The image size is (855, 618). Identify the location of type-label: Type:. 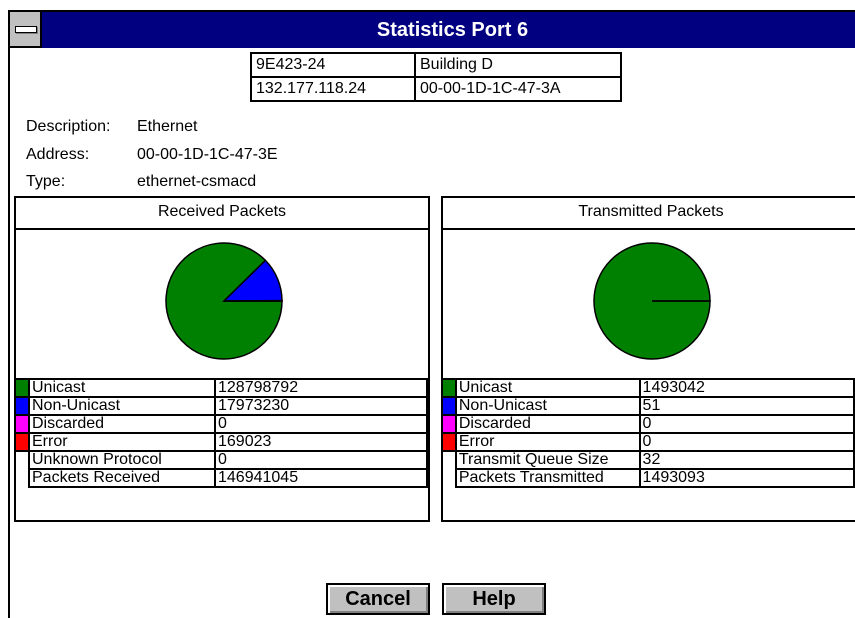
(46, 181).